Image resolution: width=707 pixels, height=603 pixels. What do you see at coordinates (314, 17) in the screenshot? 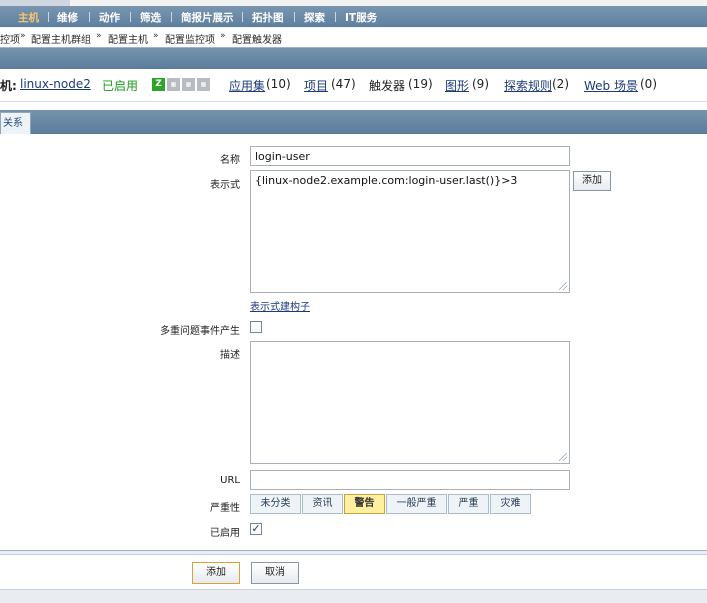
I see `nav-item-discovery: 探索` at bounding box center [314, 17].